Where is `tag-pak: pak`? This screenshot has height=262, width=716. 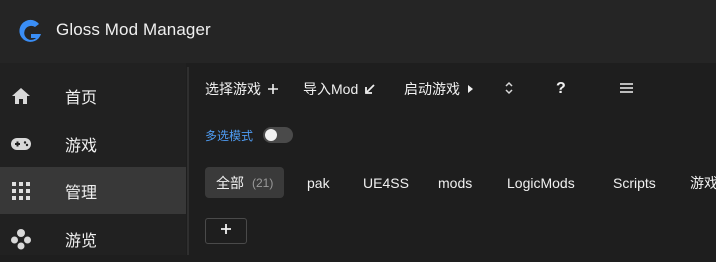 tag-pak: pak is located at coordinates (318, 182).